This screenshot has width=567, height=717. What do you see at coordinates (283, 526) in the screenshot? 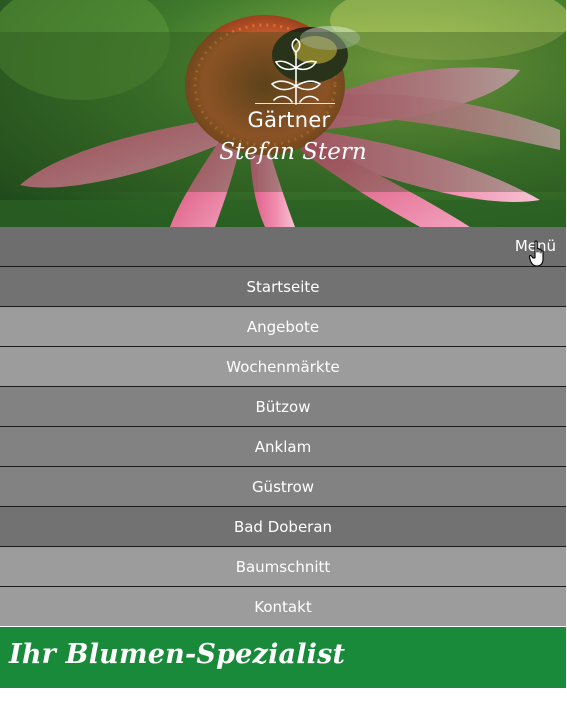
I see `nav-item-bad-doberan: Bad Doberan` at bounding box center [283, 526].